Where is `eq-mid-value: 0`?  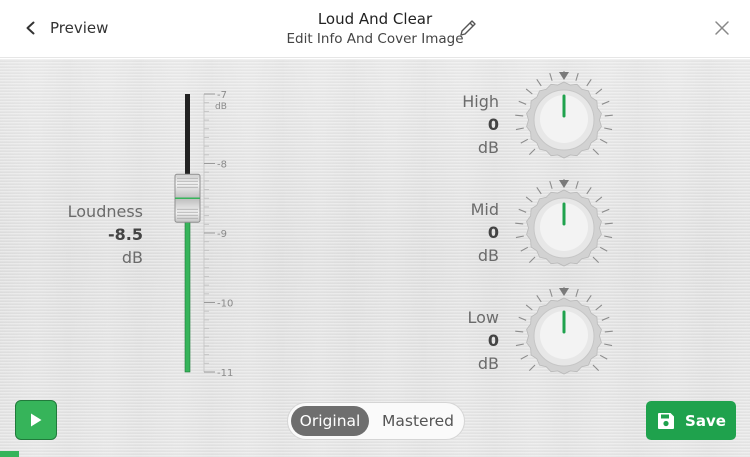 eq-mid-value: 0 is located at coordinates (493, 232).